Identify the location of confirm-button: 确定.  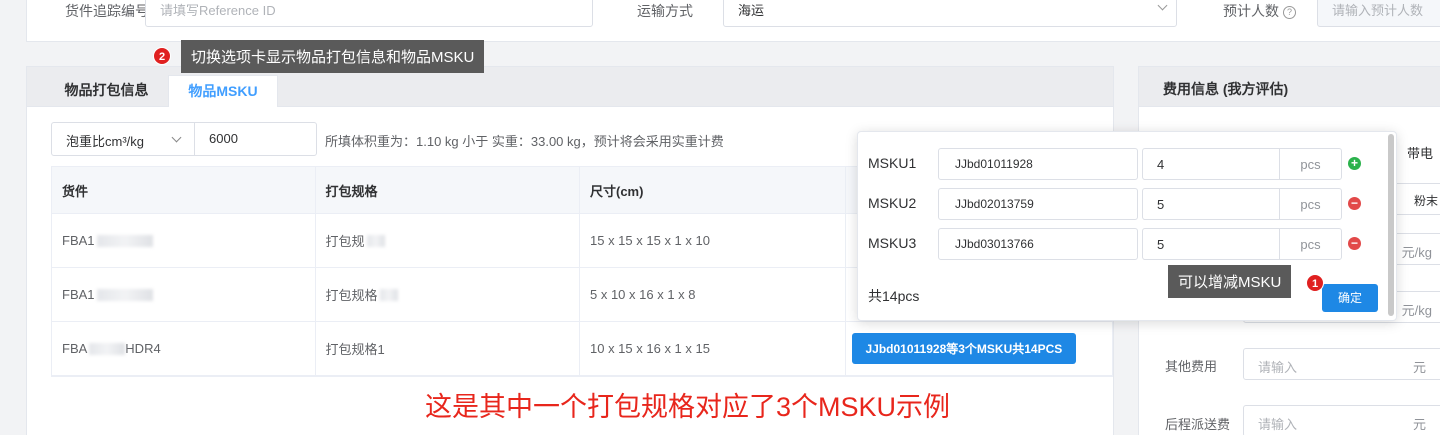
(1350, 298).